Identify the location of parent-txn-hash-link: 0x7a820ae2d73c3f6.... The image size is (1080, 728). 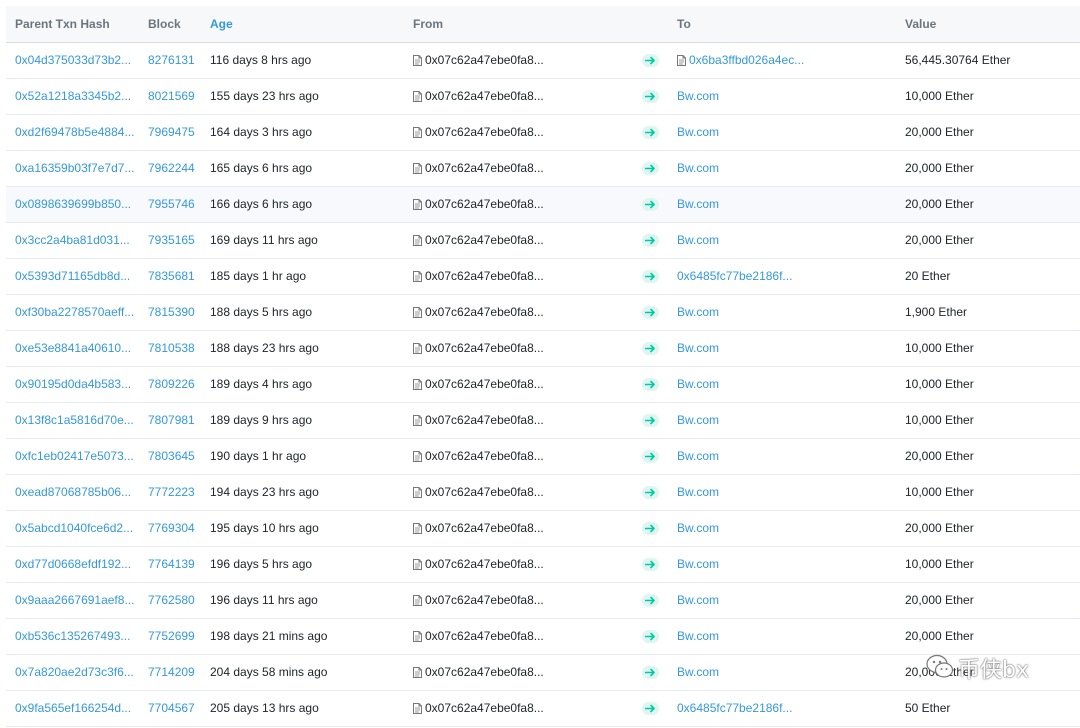
(74, 672).